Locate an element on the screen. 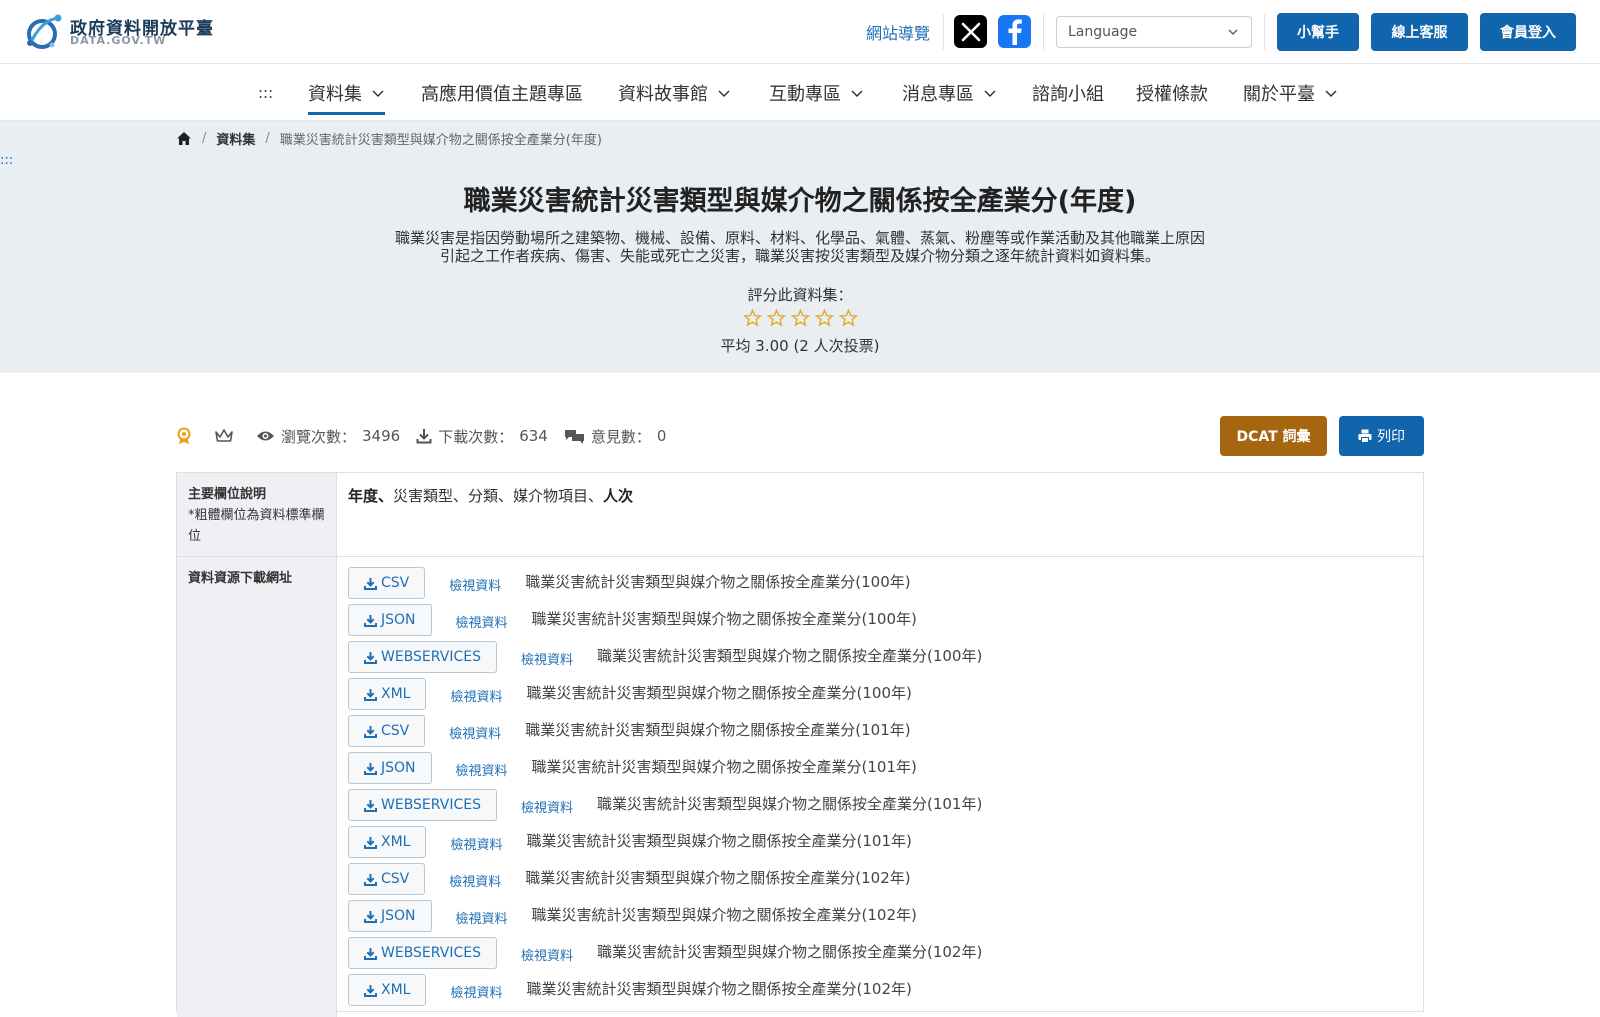  fields-header-cell: 主要欄位說明 *粗體欄位為資料標準欄位 is located at coordinates (257, 514).